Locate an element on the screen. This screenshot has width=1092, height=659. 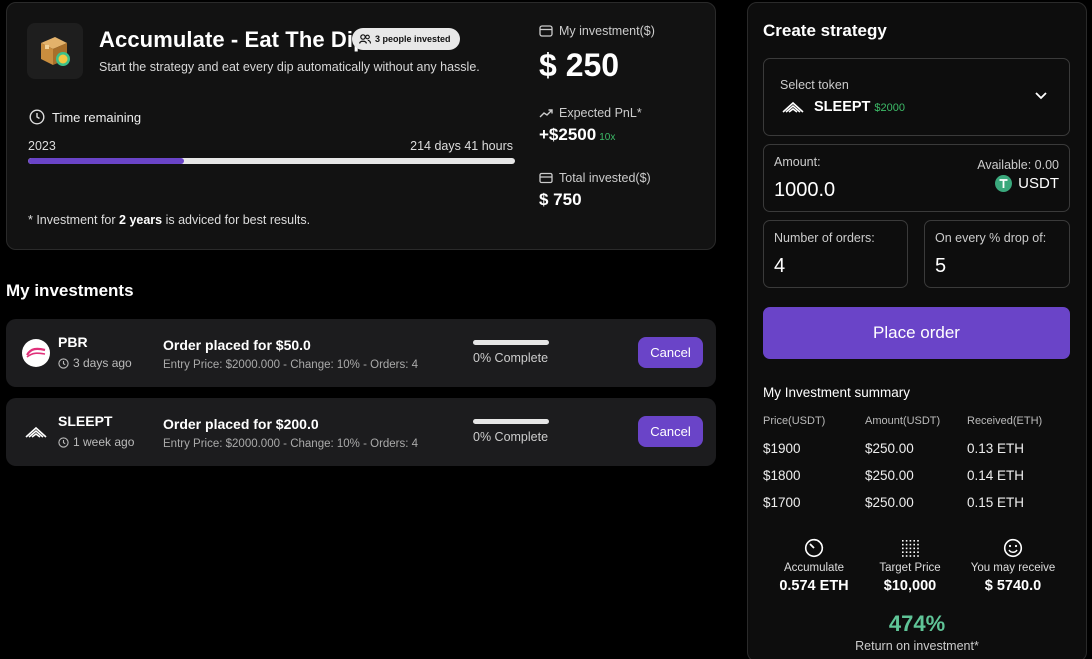
trend-up-icon is located at coordinates (546, 113).